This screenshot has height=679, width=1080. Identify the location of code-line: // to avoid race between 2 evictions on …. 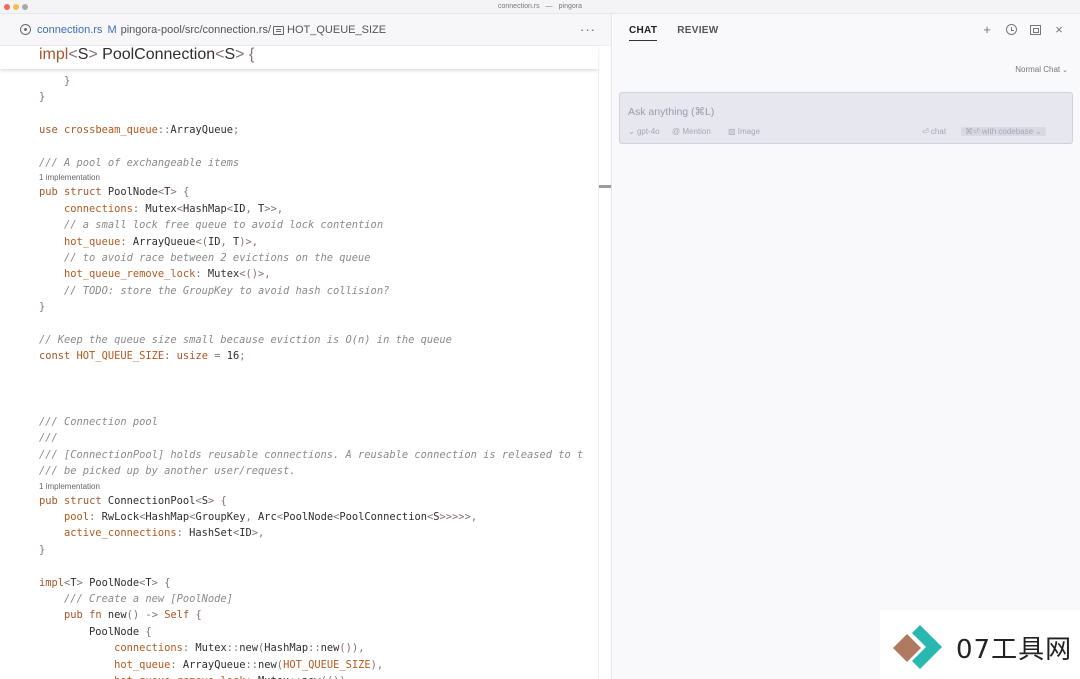
(217, 258).